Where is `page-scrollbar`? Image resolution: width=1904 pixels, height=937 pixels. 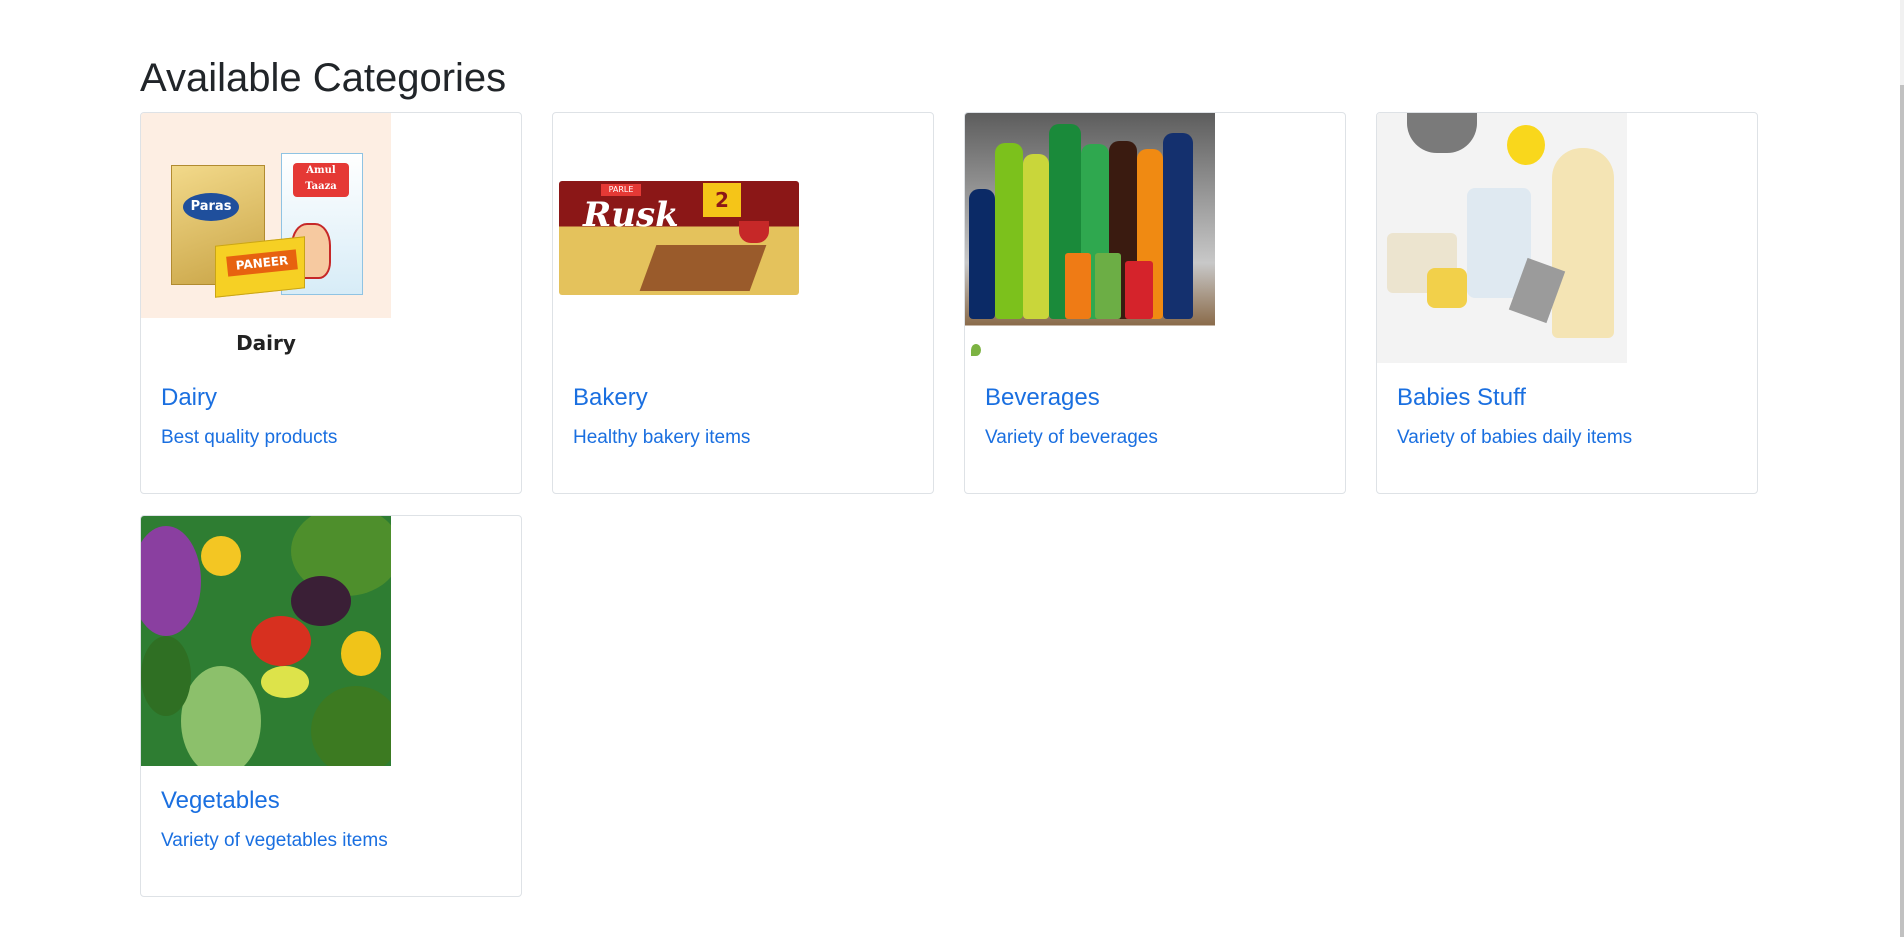
page-scrollbar is located at coordinates (1902, 468).